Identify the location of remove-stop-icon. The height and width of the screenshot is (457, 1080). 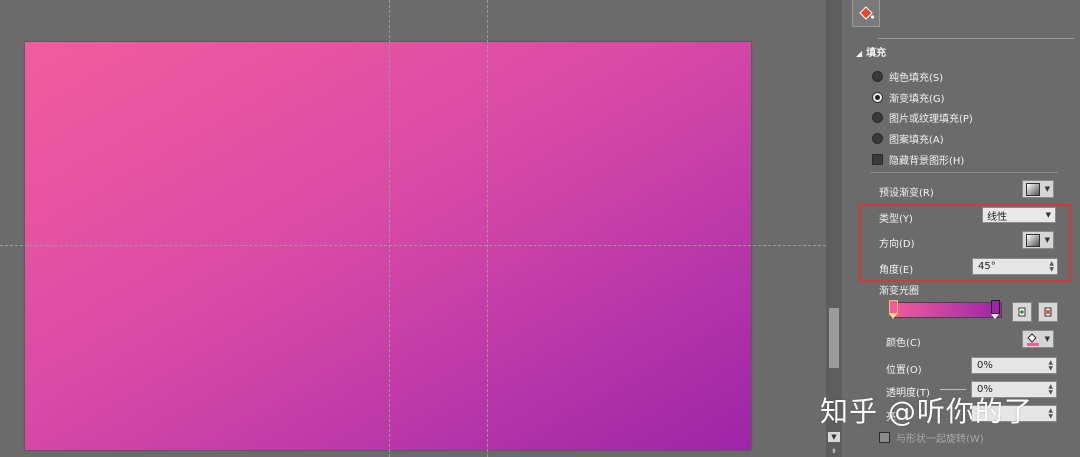
(1048, 312).